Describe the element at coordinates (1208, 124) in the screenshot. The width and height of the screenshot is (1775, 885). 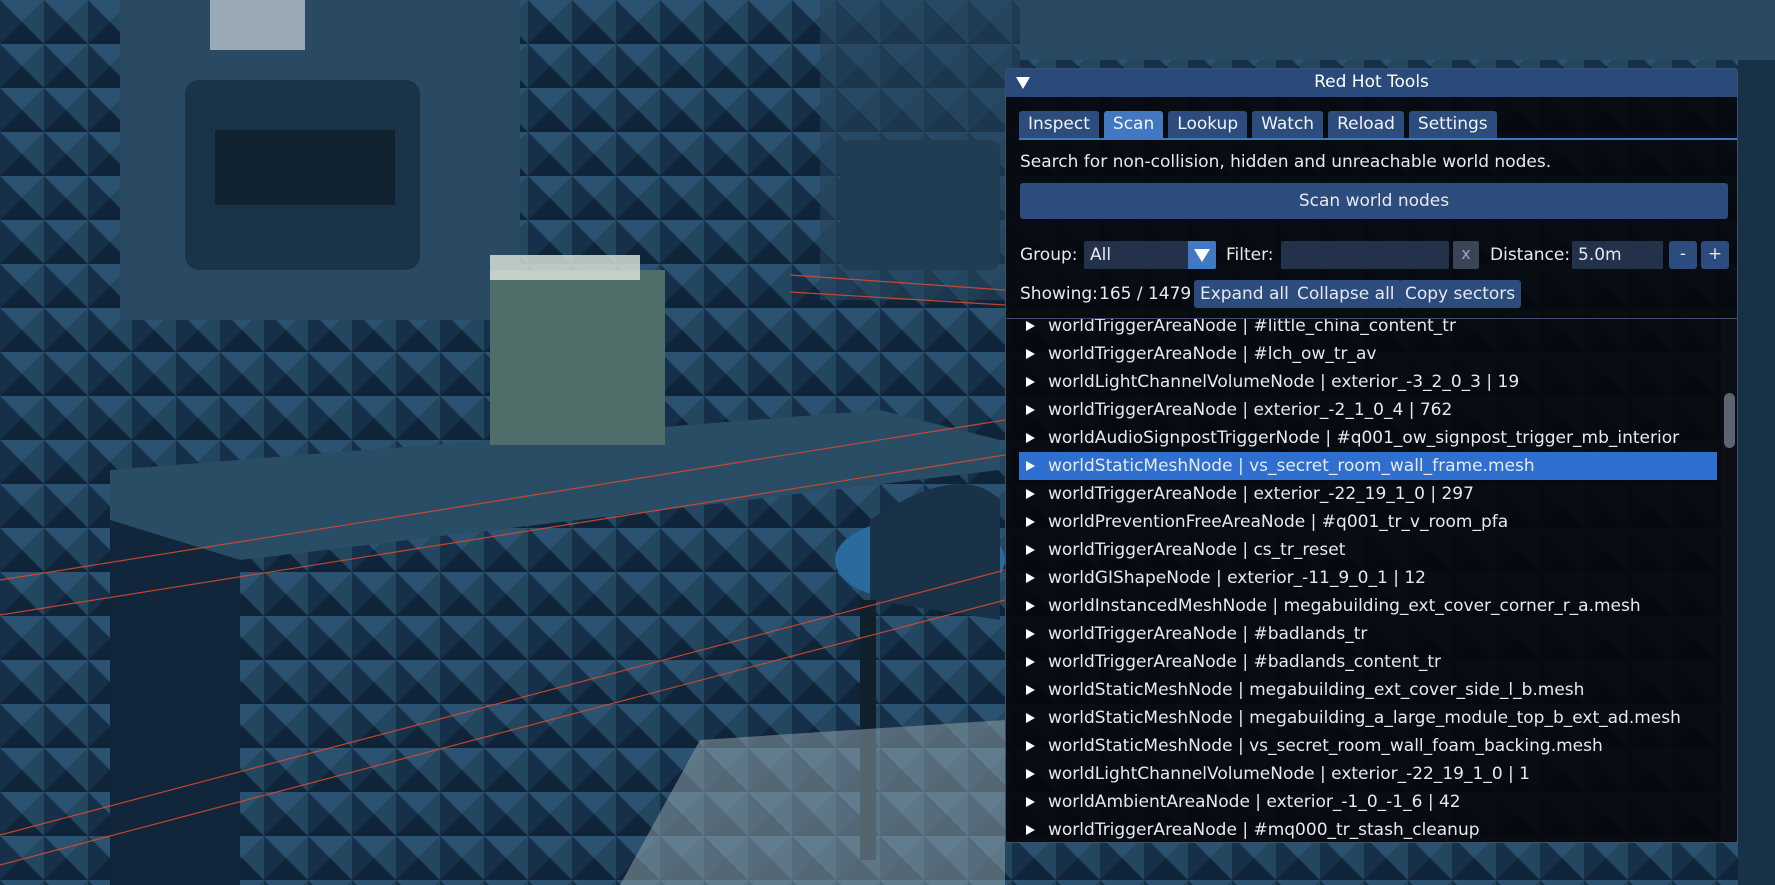
I see `tab-lookup: Lookup` at that location.